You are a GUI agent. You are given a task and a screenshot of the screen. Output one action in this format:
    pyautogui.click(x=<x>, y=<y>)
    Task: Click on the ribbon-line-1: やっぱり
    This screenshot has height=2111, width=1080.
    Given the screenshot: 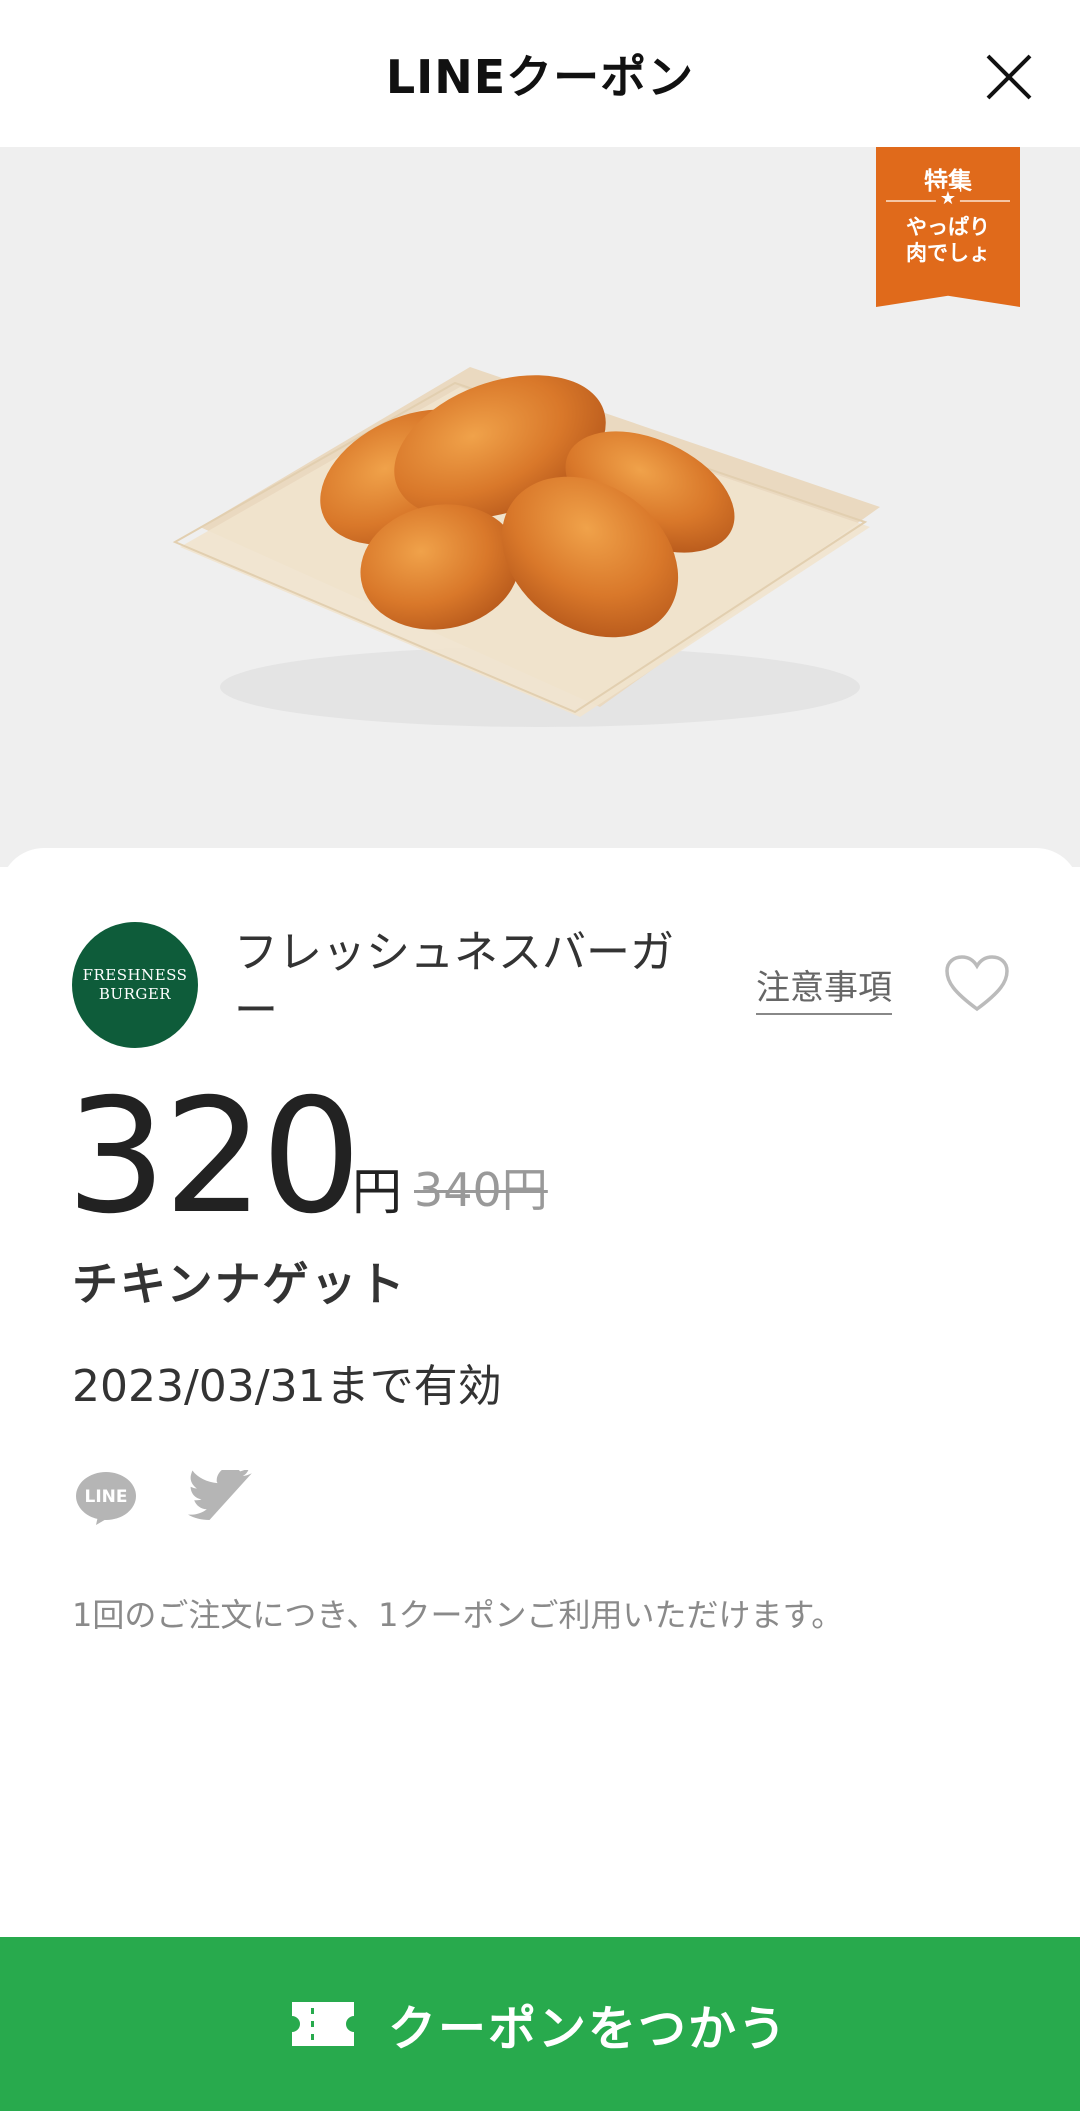 What is the action you would take?
    pyautogui.click(x=948, y=227)
    